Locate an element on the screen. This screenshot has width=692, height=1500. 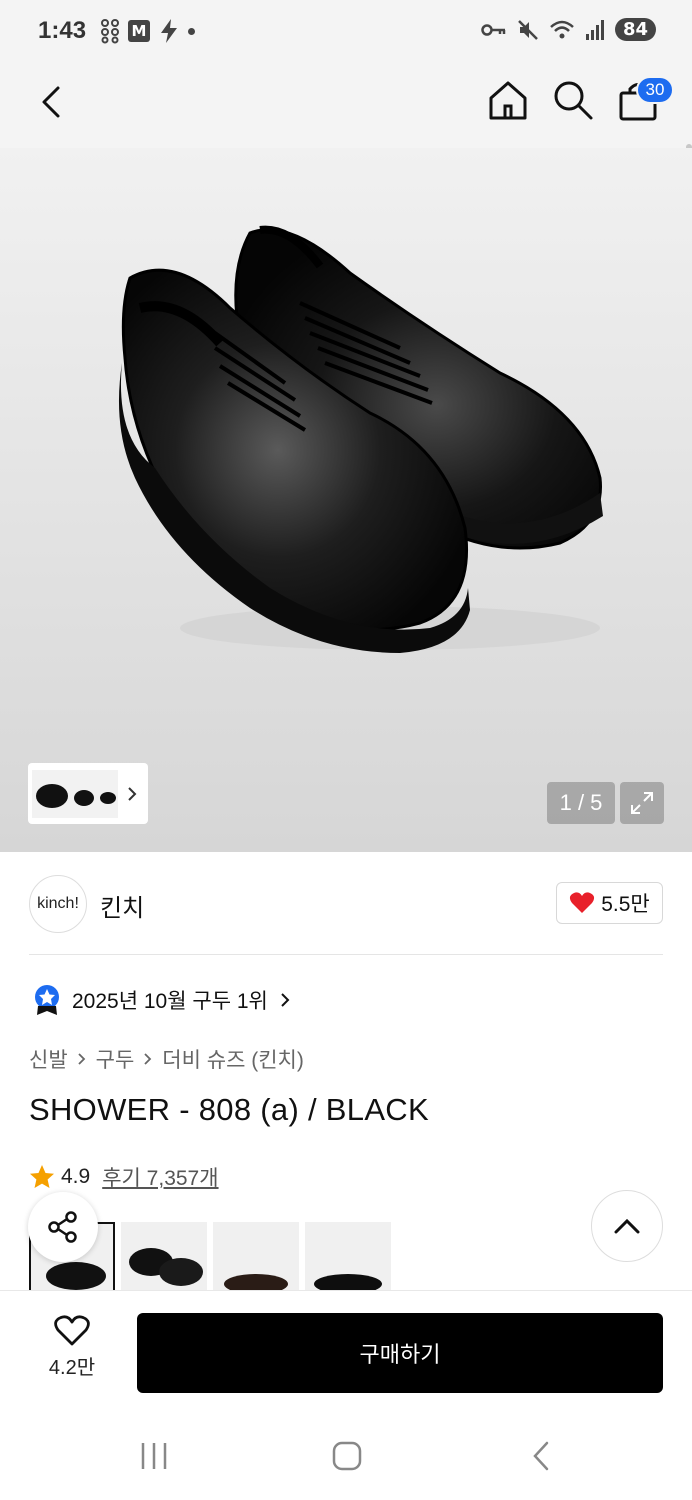
expand-icon is located at coordinates (642, 803).